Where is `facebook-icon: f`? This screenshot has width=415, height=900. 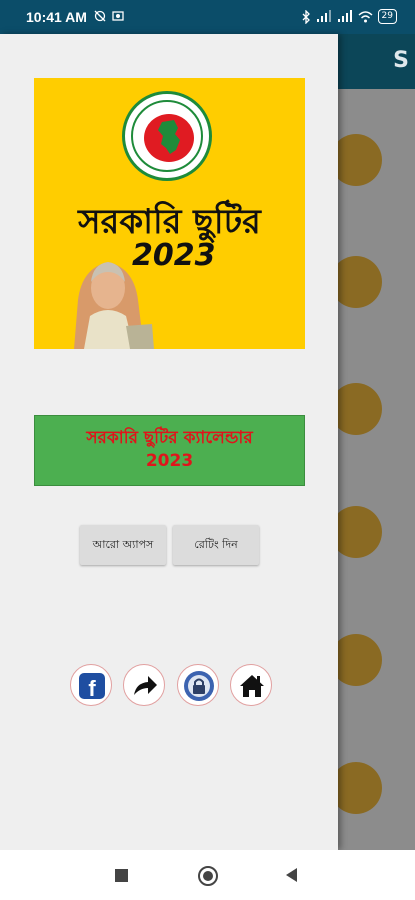
facebook-icon: f is located at coordinates (91, 685).